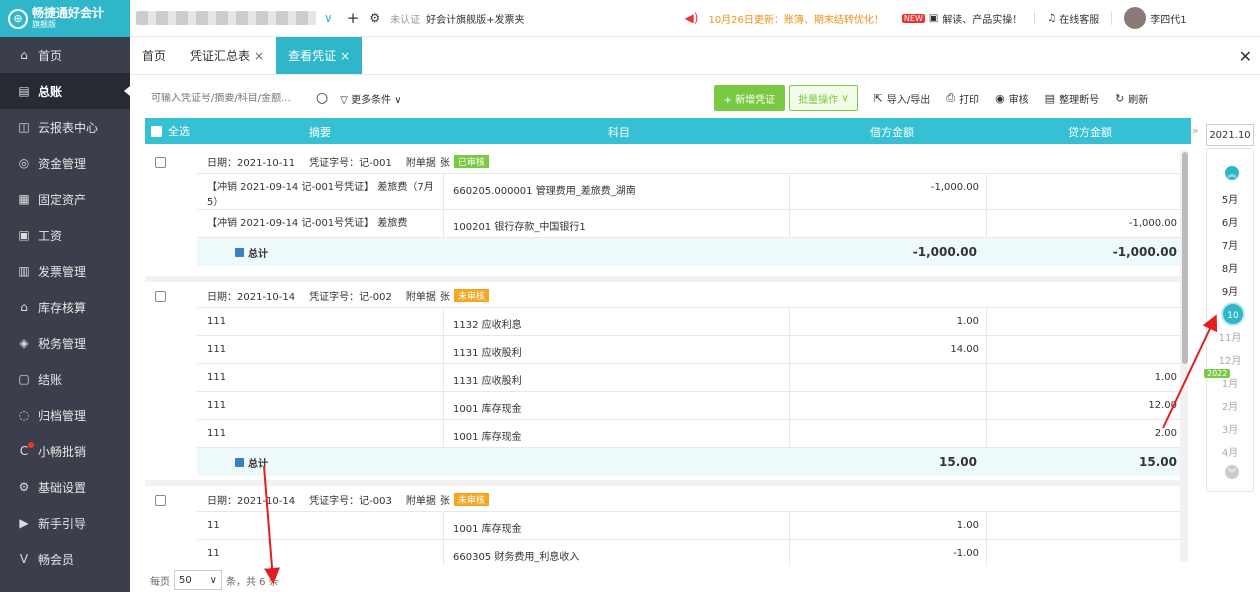 The image size is (1260, 592). I want to click on month-item: 6月, so click(1230, 221).